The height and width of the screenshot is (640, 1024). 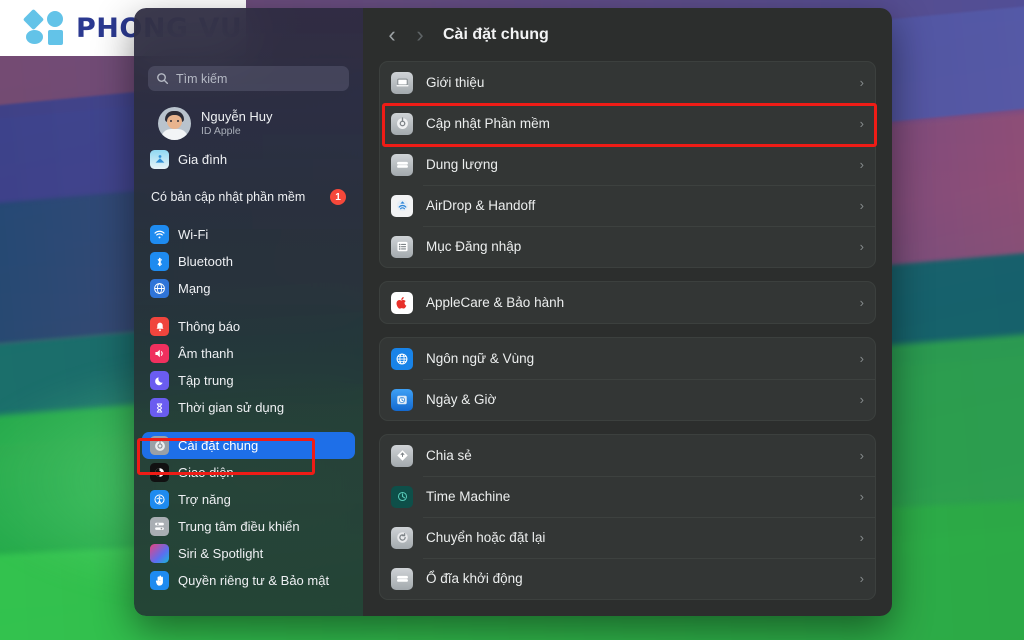 I want to click on page-title: Cài đặt chung, so click(x=496, y=34).